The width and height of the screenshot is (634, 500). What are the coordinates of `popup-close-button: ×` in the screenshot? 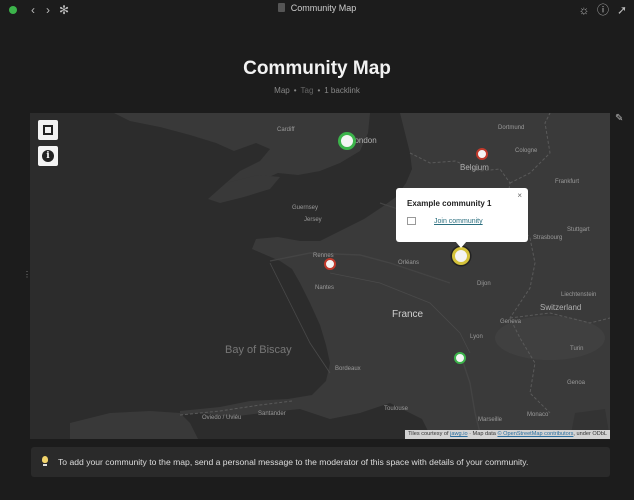 It's located at (519, 195).